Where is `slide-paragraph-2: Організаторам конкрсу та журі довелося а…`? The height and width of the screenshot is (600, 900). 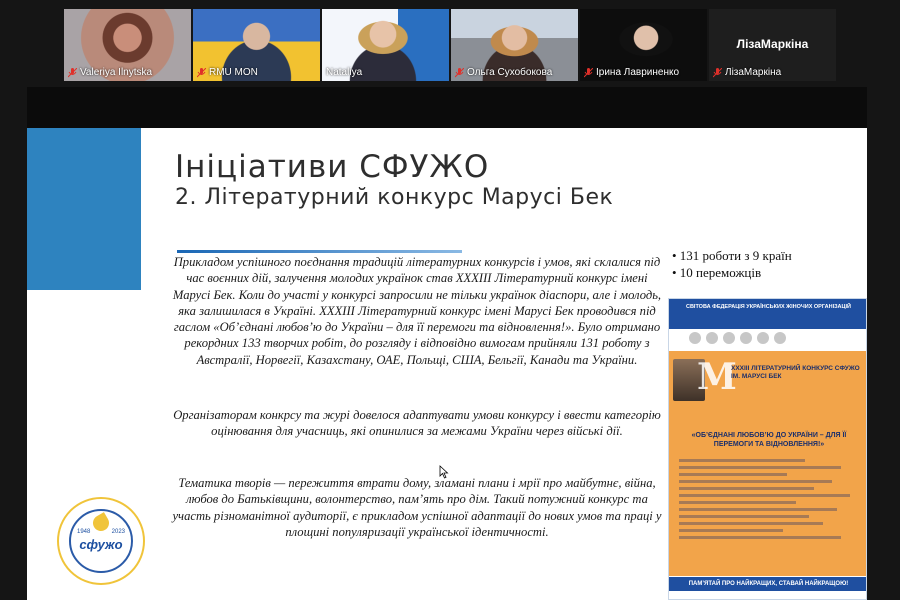
slide-paragraph-2: Організаторам конкрсу та журі довелося а… is located at coordinates (417, 423).